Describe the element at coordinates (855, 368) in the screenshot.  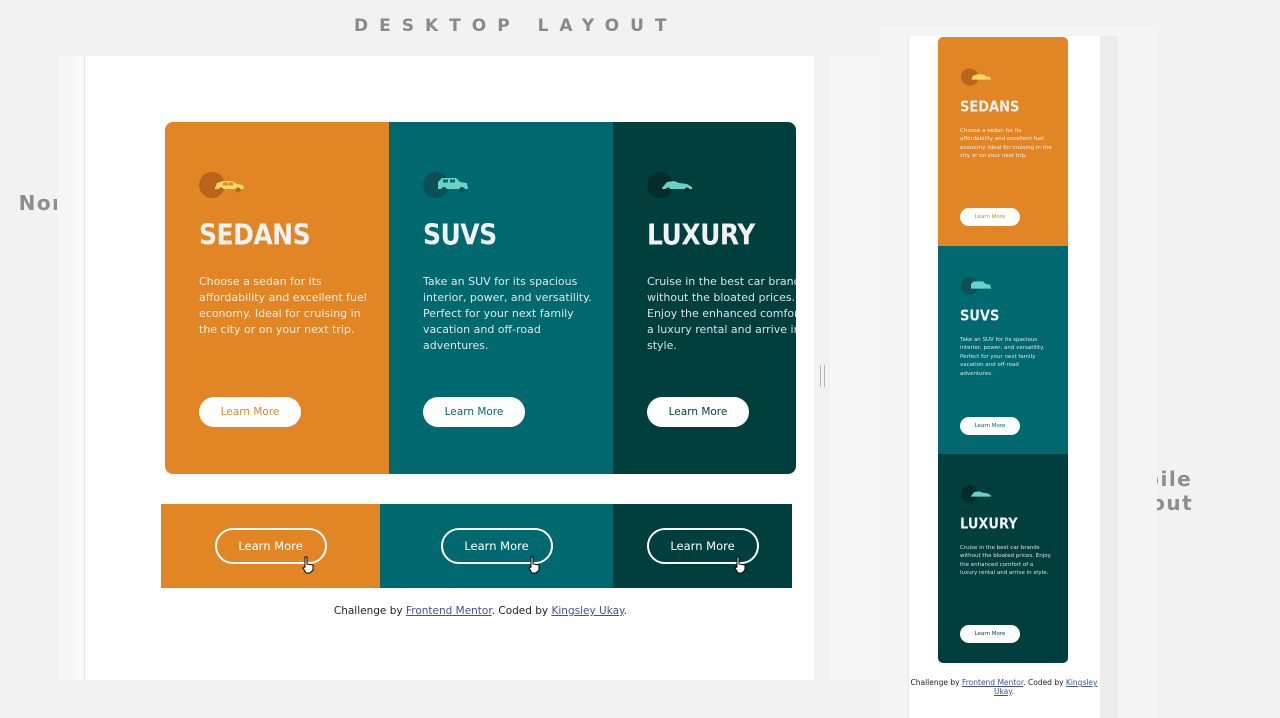
I see `frame-gutter` at that location.